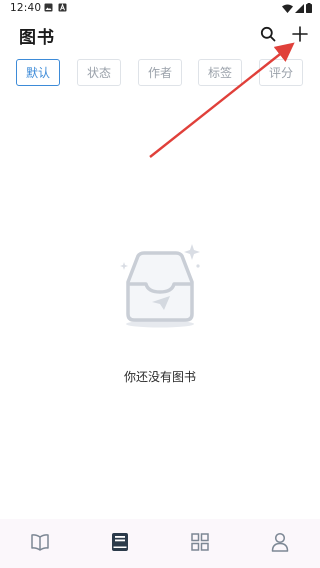 The width and height of the screenshot is (320, 568). I want to click on signal-icon, so click(299, 9).